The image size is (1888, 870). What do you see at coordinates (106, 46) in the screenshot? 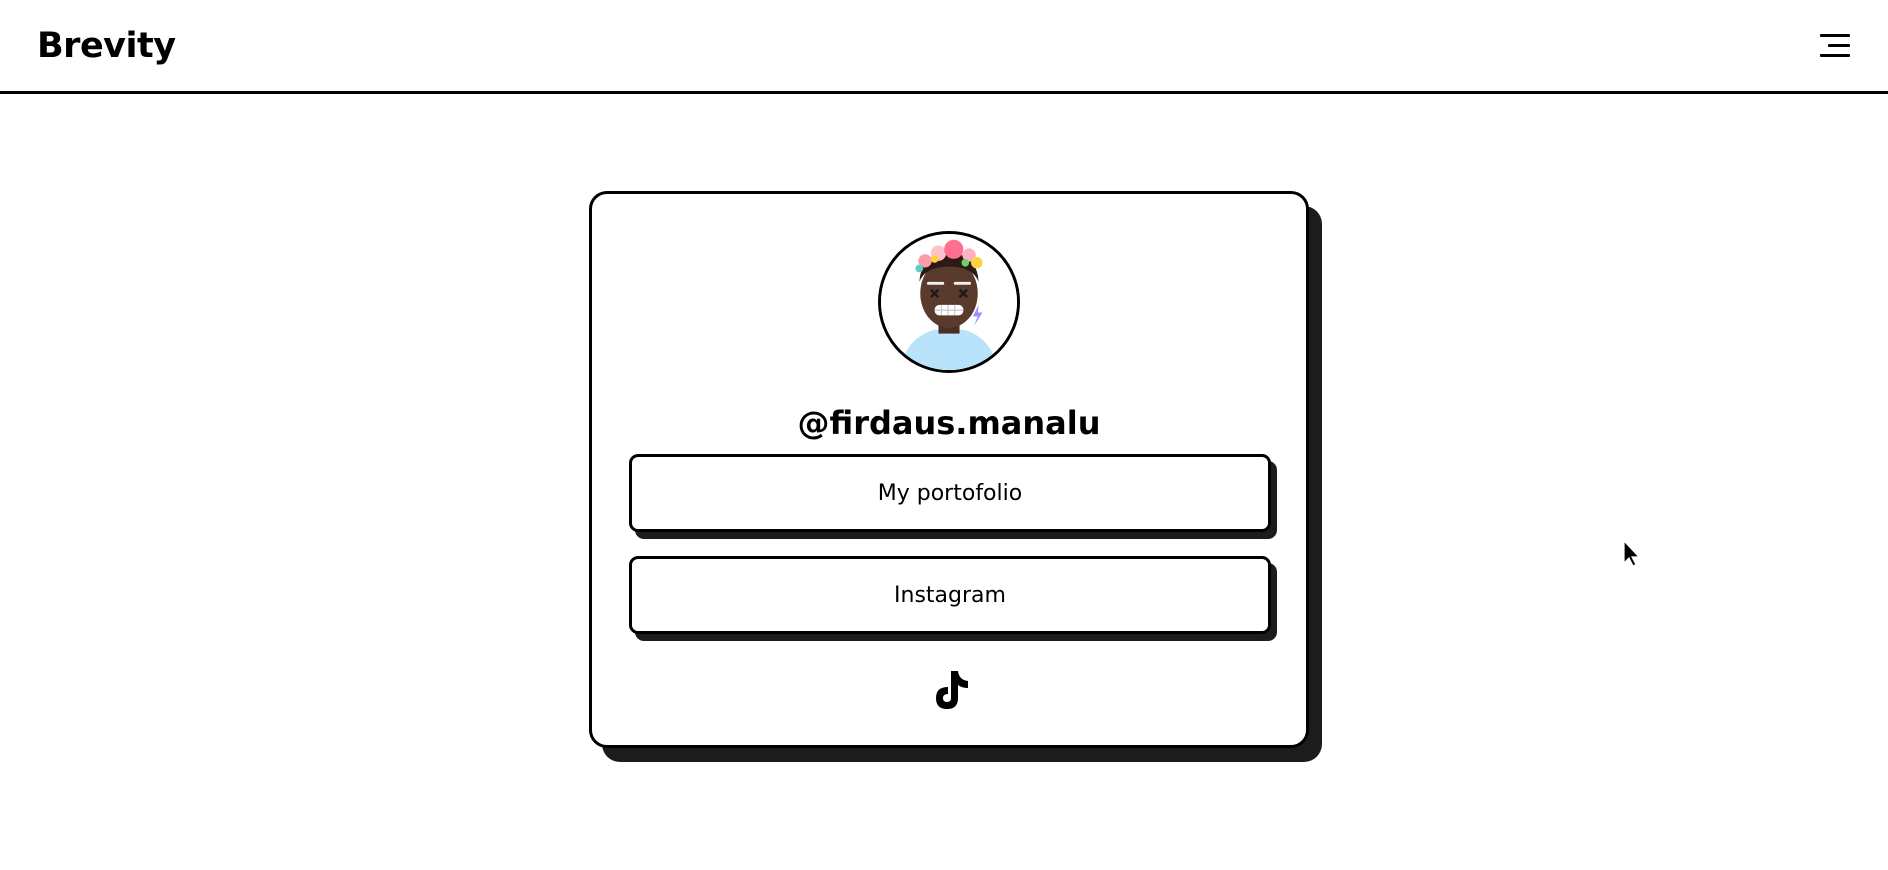
I see `brand-logo: Brevity` at bounding box center [106, 46].